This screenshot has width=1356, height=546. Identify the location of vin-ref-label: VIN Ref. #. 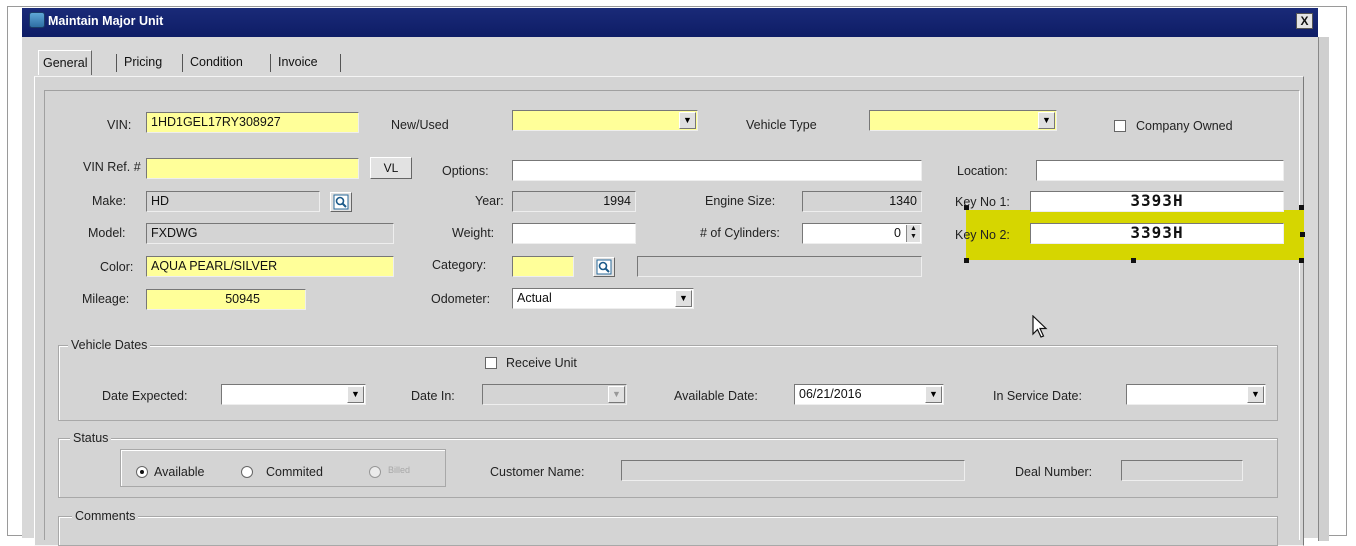
(112, 167).